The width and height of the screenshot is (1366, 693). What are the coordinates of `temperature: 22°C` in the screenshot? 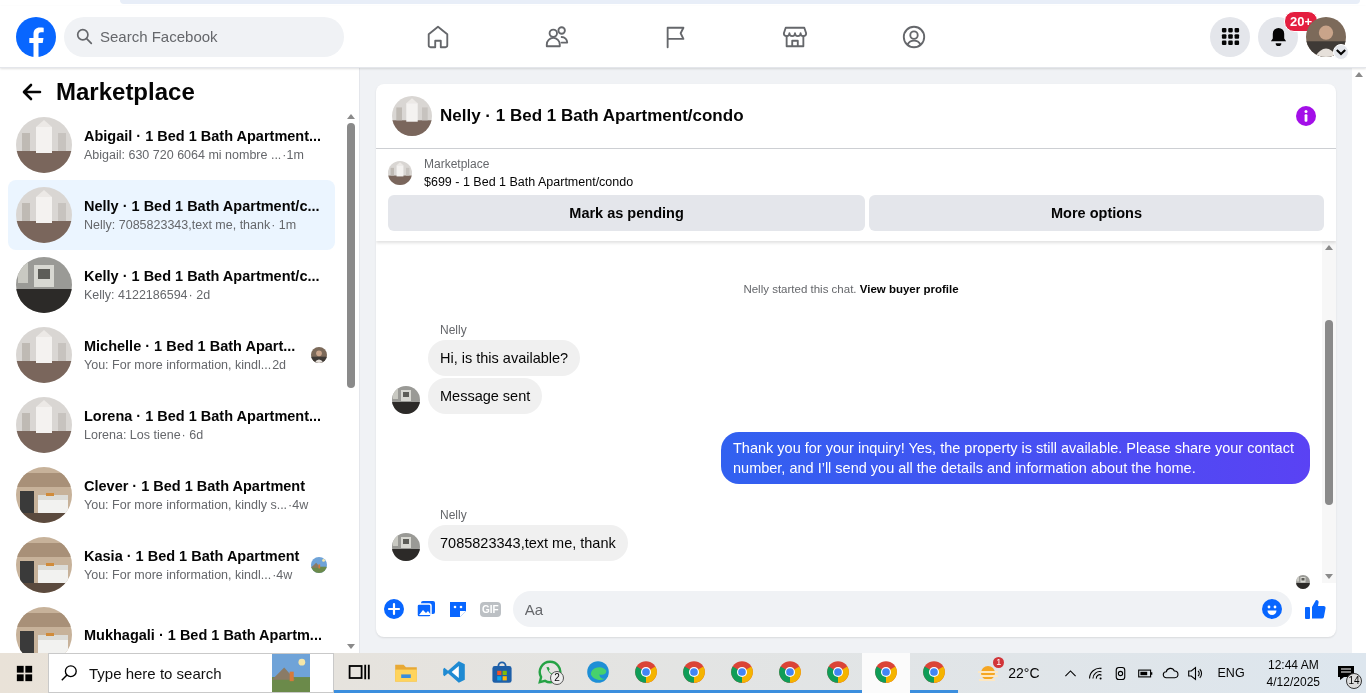 It's located at (1024, 673).